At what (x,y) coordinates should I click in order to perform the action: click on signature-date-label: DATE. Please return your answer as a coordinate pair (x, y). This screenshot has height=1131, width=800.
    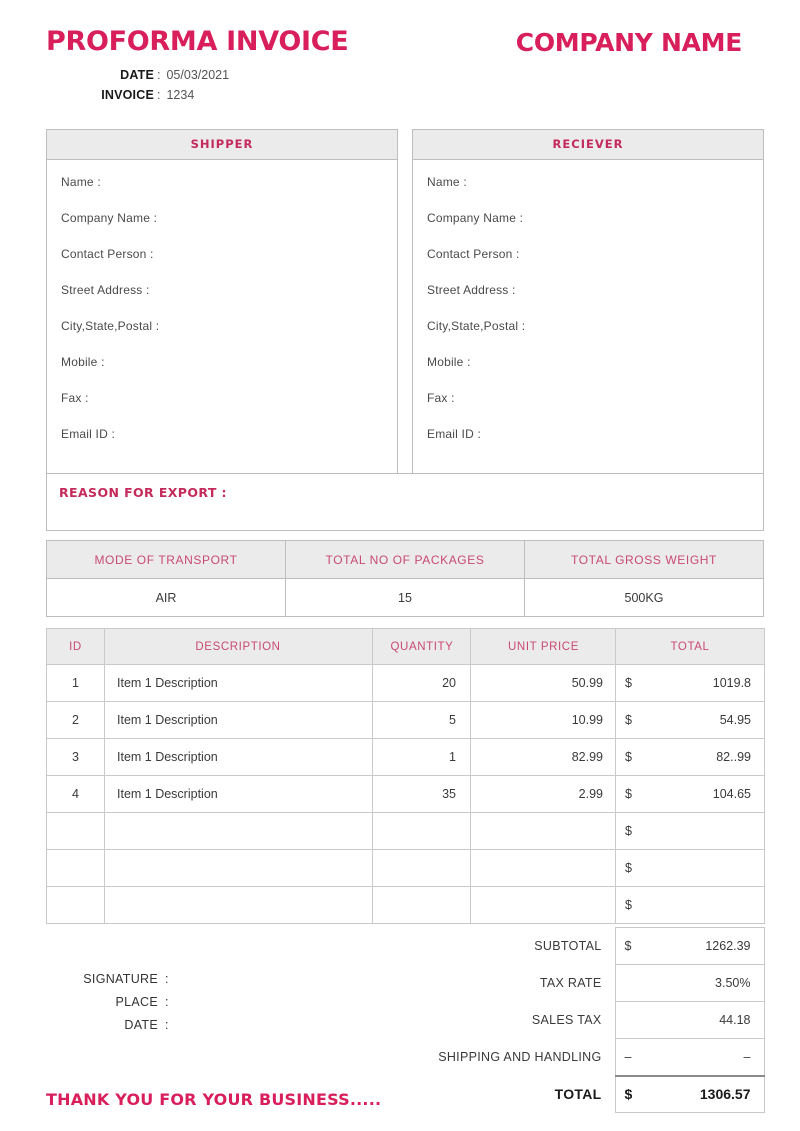
    Looking at the image, I should click on (141, 1025).